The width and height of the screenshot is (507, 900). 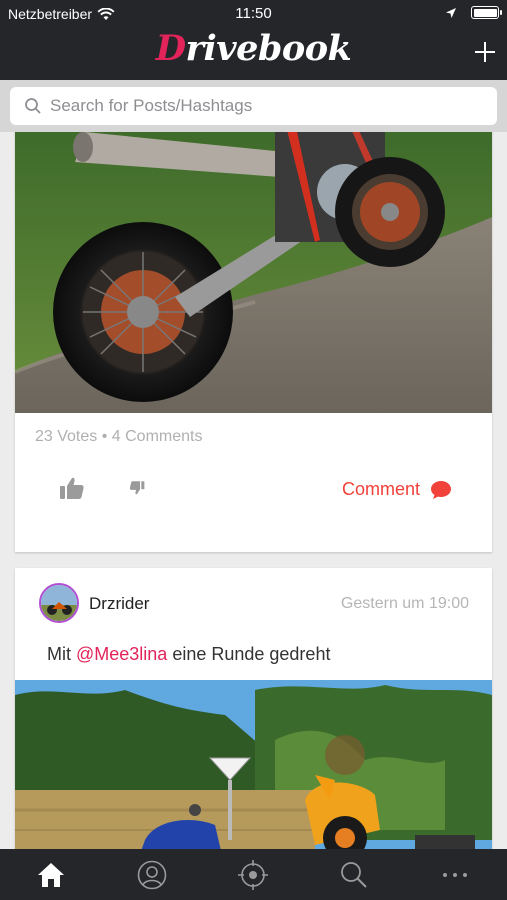 I want to click on app-logo: Drivebook, so click(x=253, y=48).